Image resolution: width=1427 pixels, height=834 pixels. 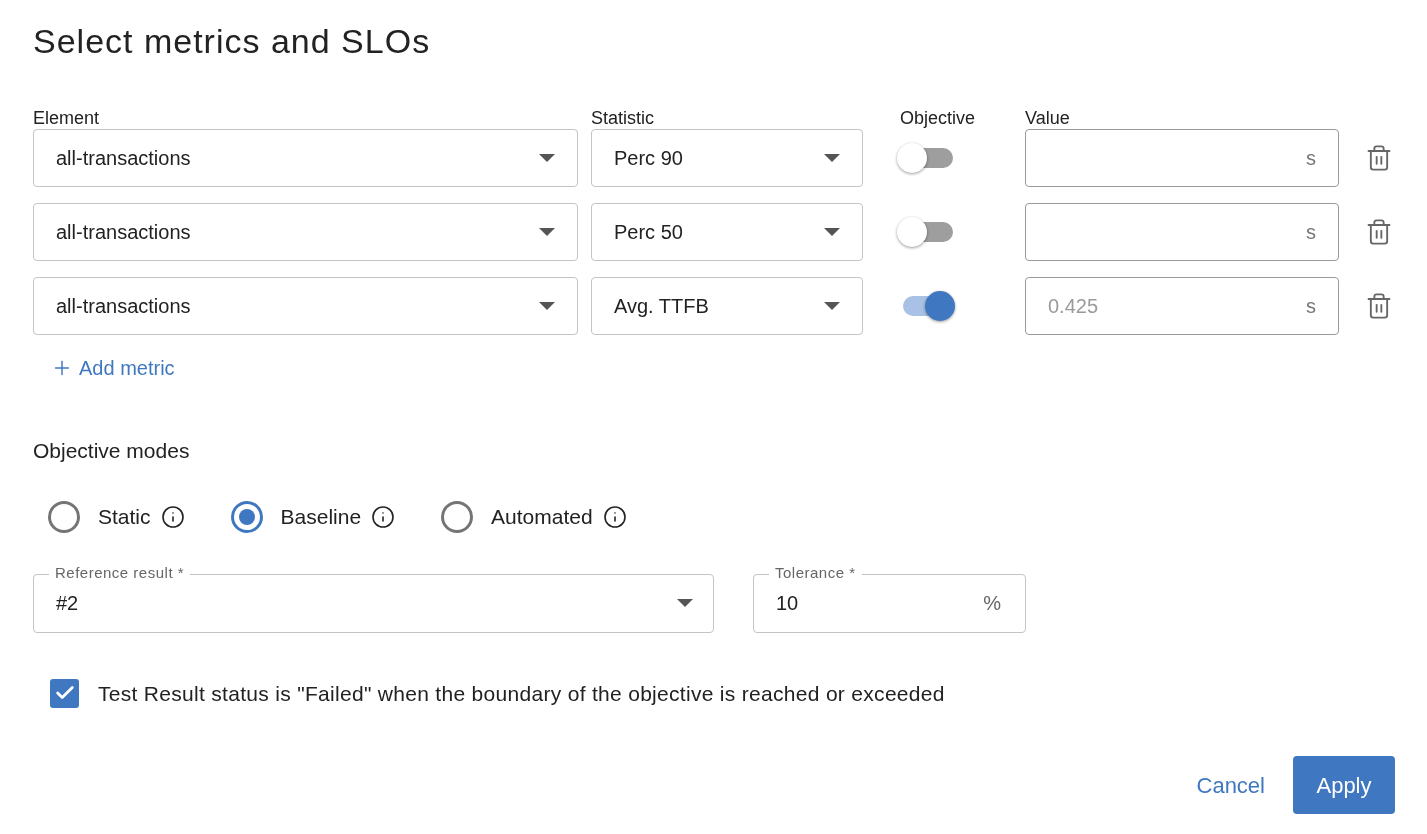 What do you see at coordinates (1182, 306) in the screenshot?
I see `value-field: 0.425 s` at bounding box center [1182, 306].